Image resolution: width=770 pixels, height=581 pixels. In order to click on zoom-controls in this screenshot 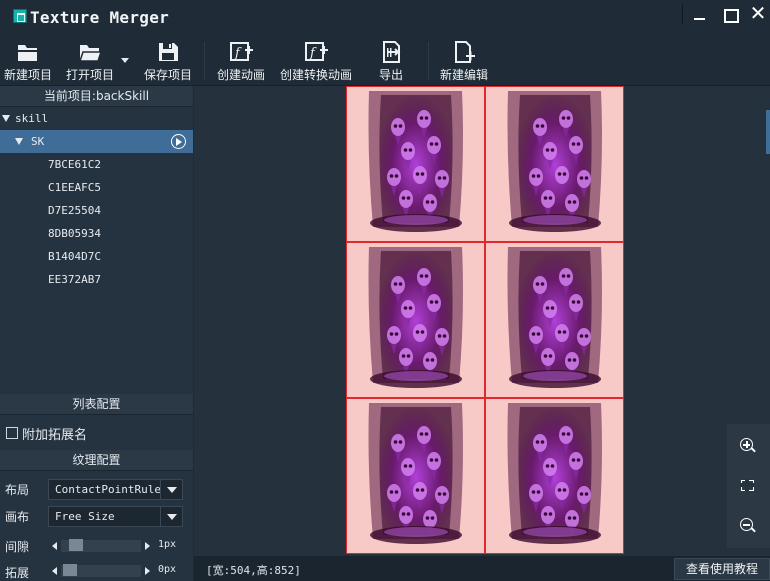, I will do `click(748, 486)`.